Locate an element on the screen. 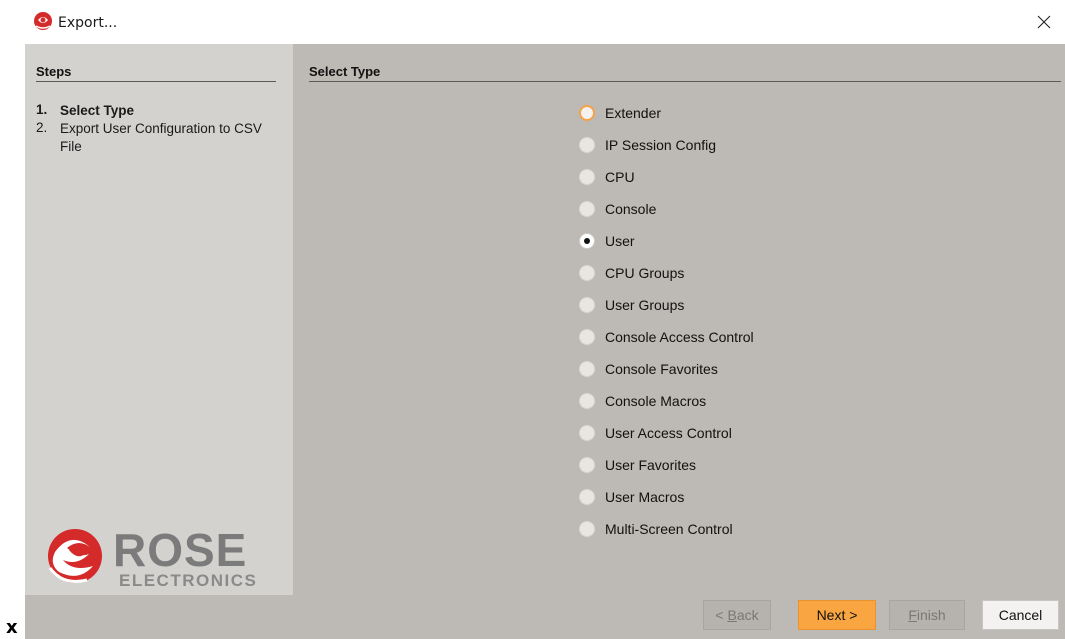 This screenshot has height=639, width=1065. close-button is located at coordinates (1044, 22).